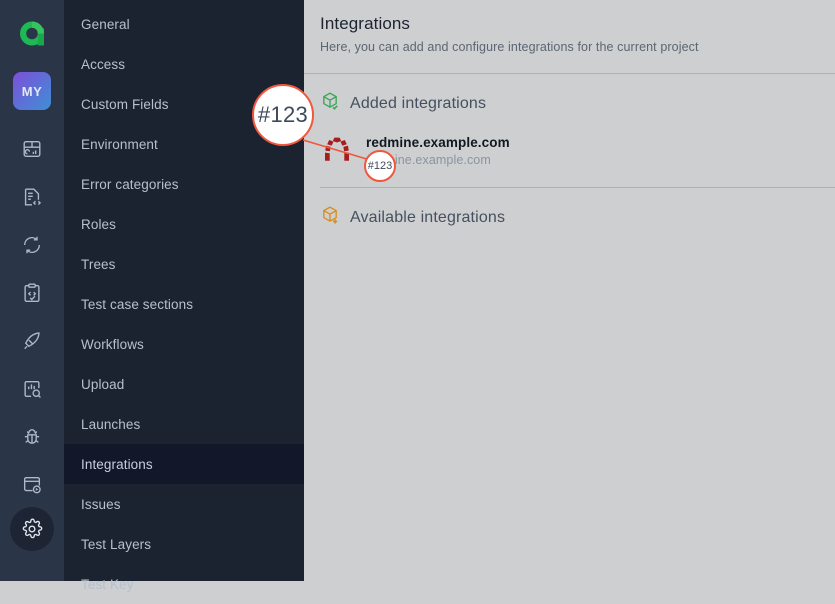 Image resolution: width=835 pixels, height=604 pixels. What do you see at coordinates (428, 160) in the screenshot?
I see `integration-url: redmine.example.com` at bounding box center [428, 160].